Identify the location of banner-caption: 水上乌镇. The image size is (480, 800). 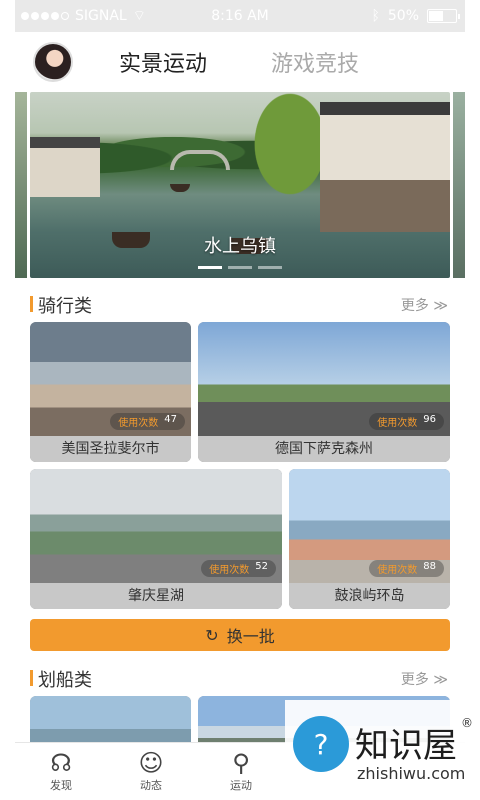
(240, 246).